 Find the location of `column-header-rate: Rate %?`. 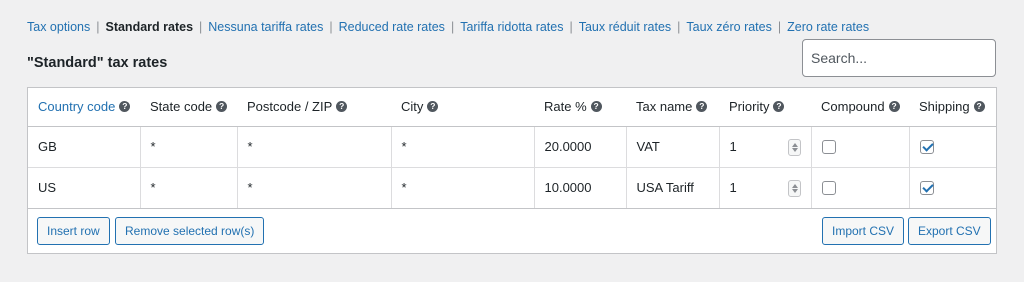

column-header-rate: Rate %? is located at coordinates (580, 107).